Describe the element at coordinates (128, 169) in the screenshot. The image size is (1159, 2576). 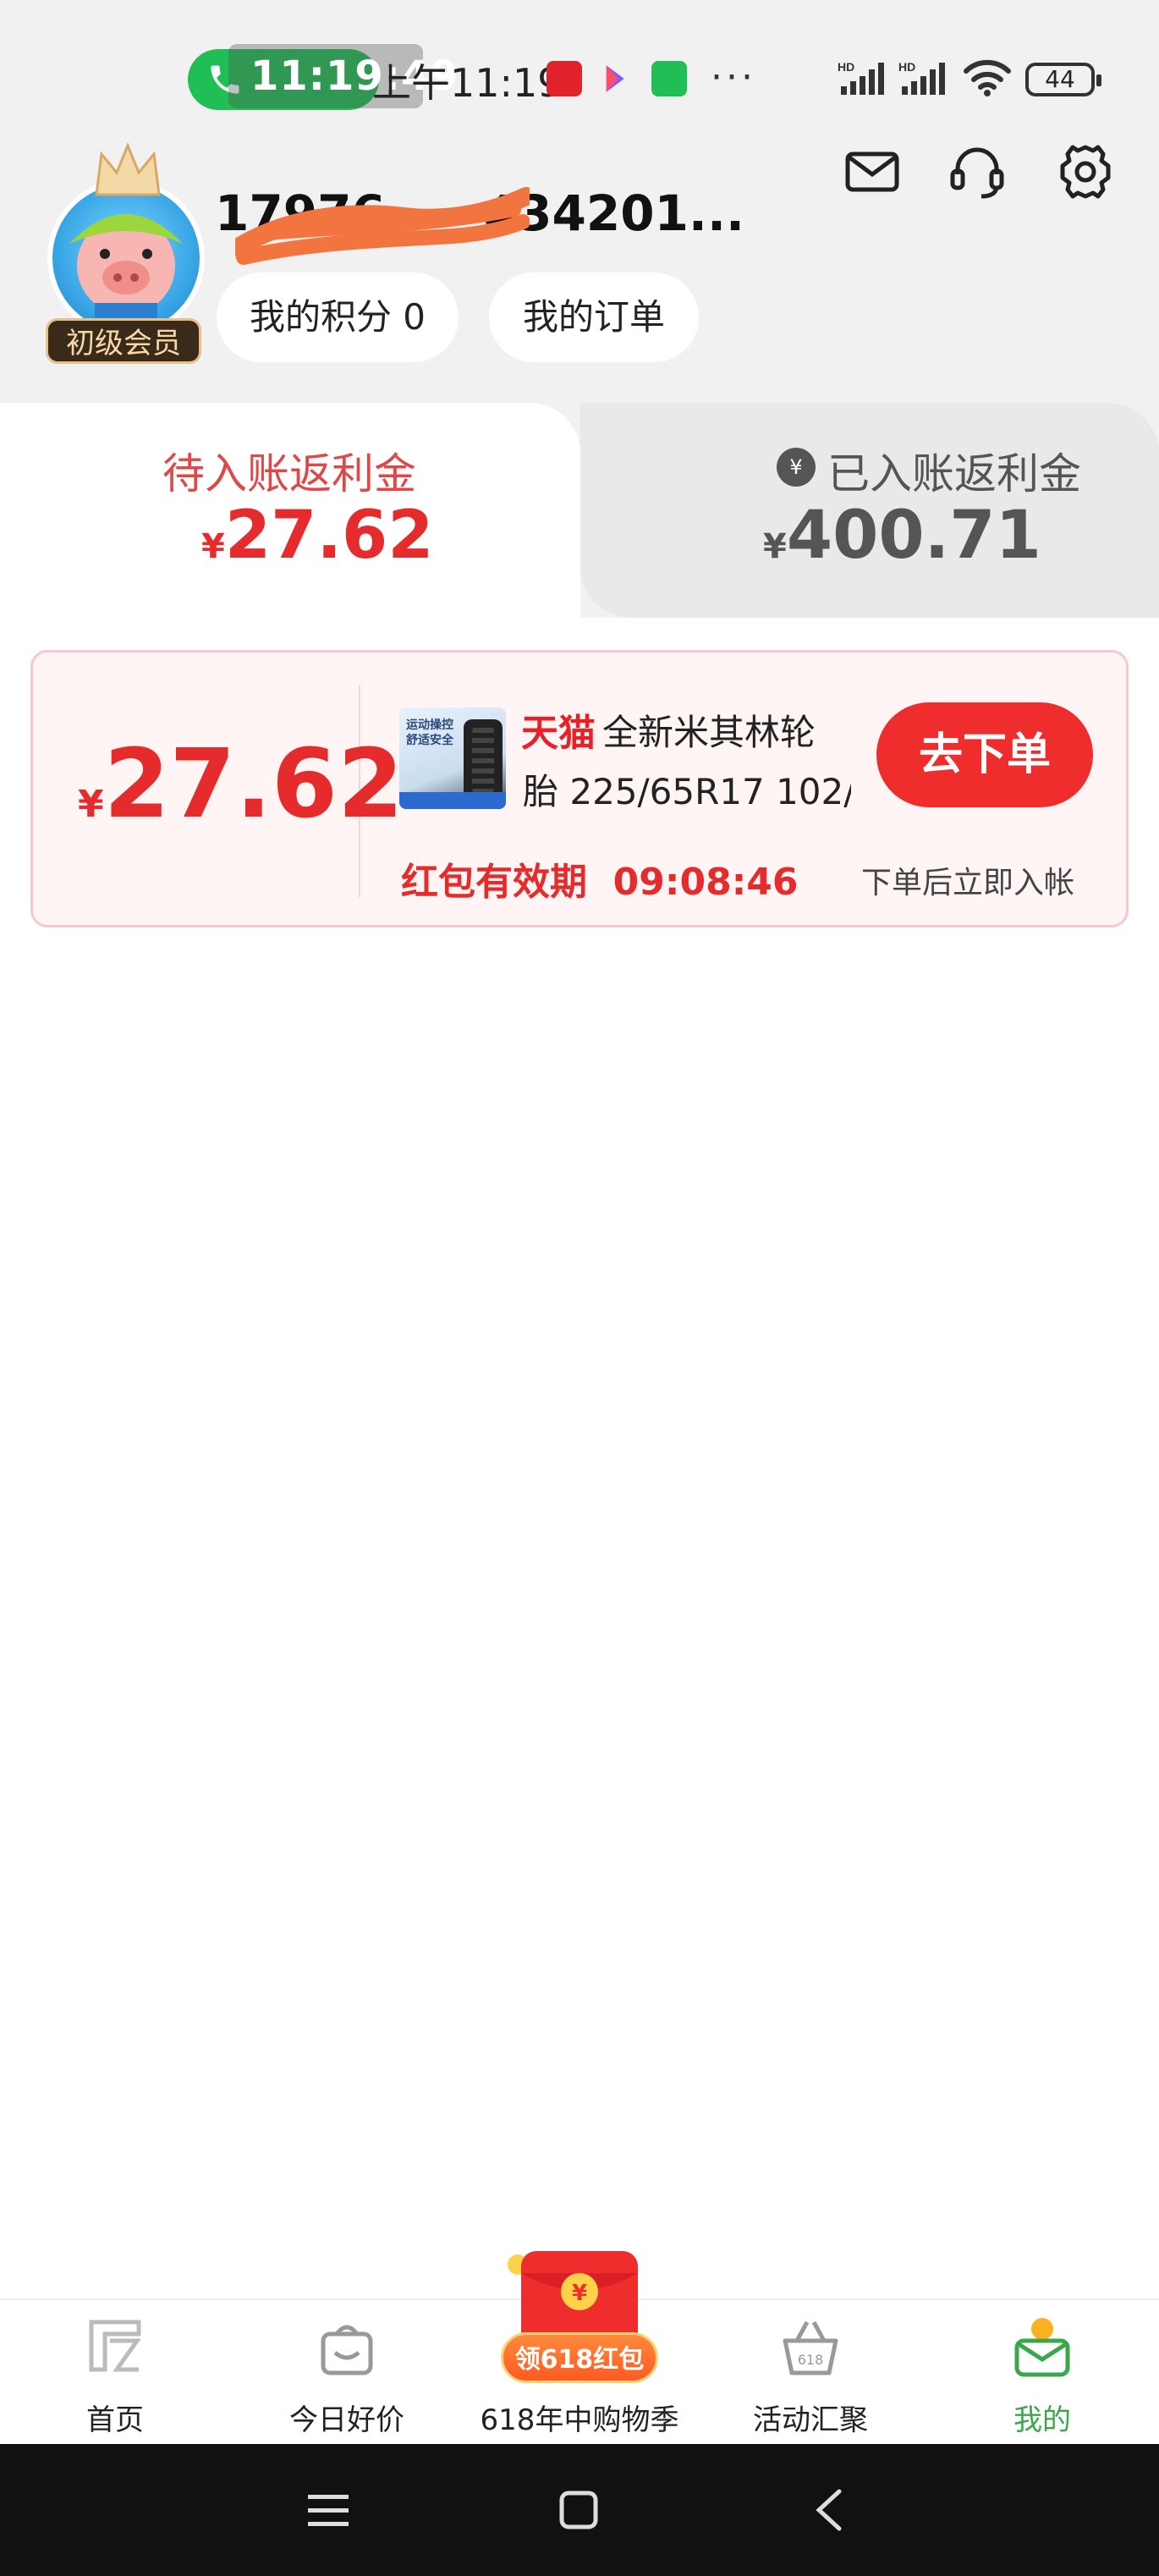
I see `crown-icon` at that location.